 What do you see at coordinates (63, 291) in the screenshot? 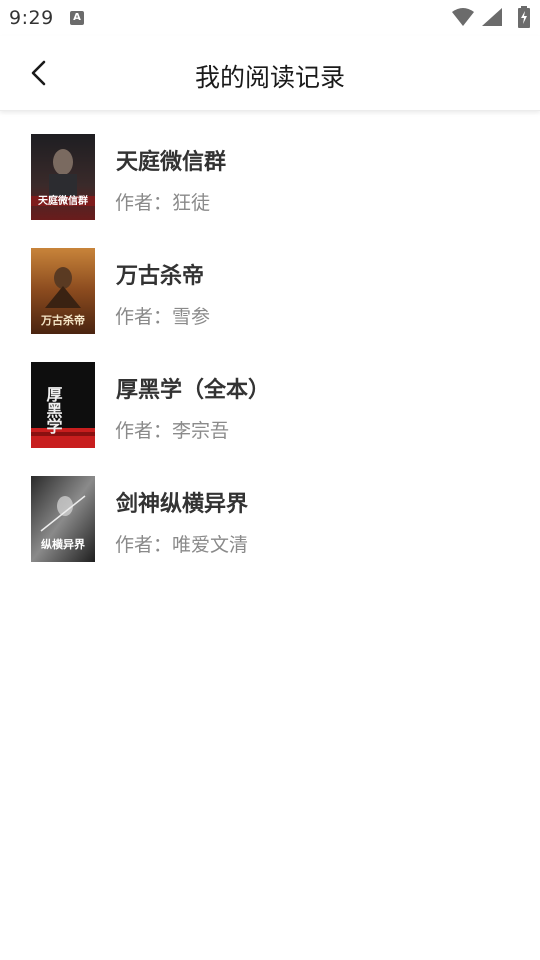
I see `book-cover: 万古杀帝` at bounding box center [63, 291].